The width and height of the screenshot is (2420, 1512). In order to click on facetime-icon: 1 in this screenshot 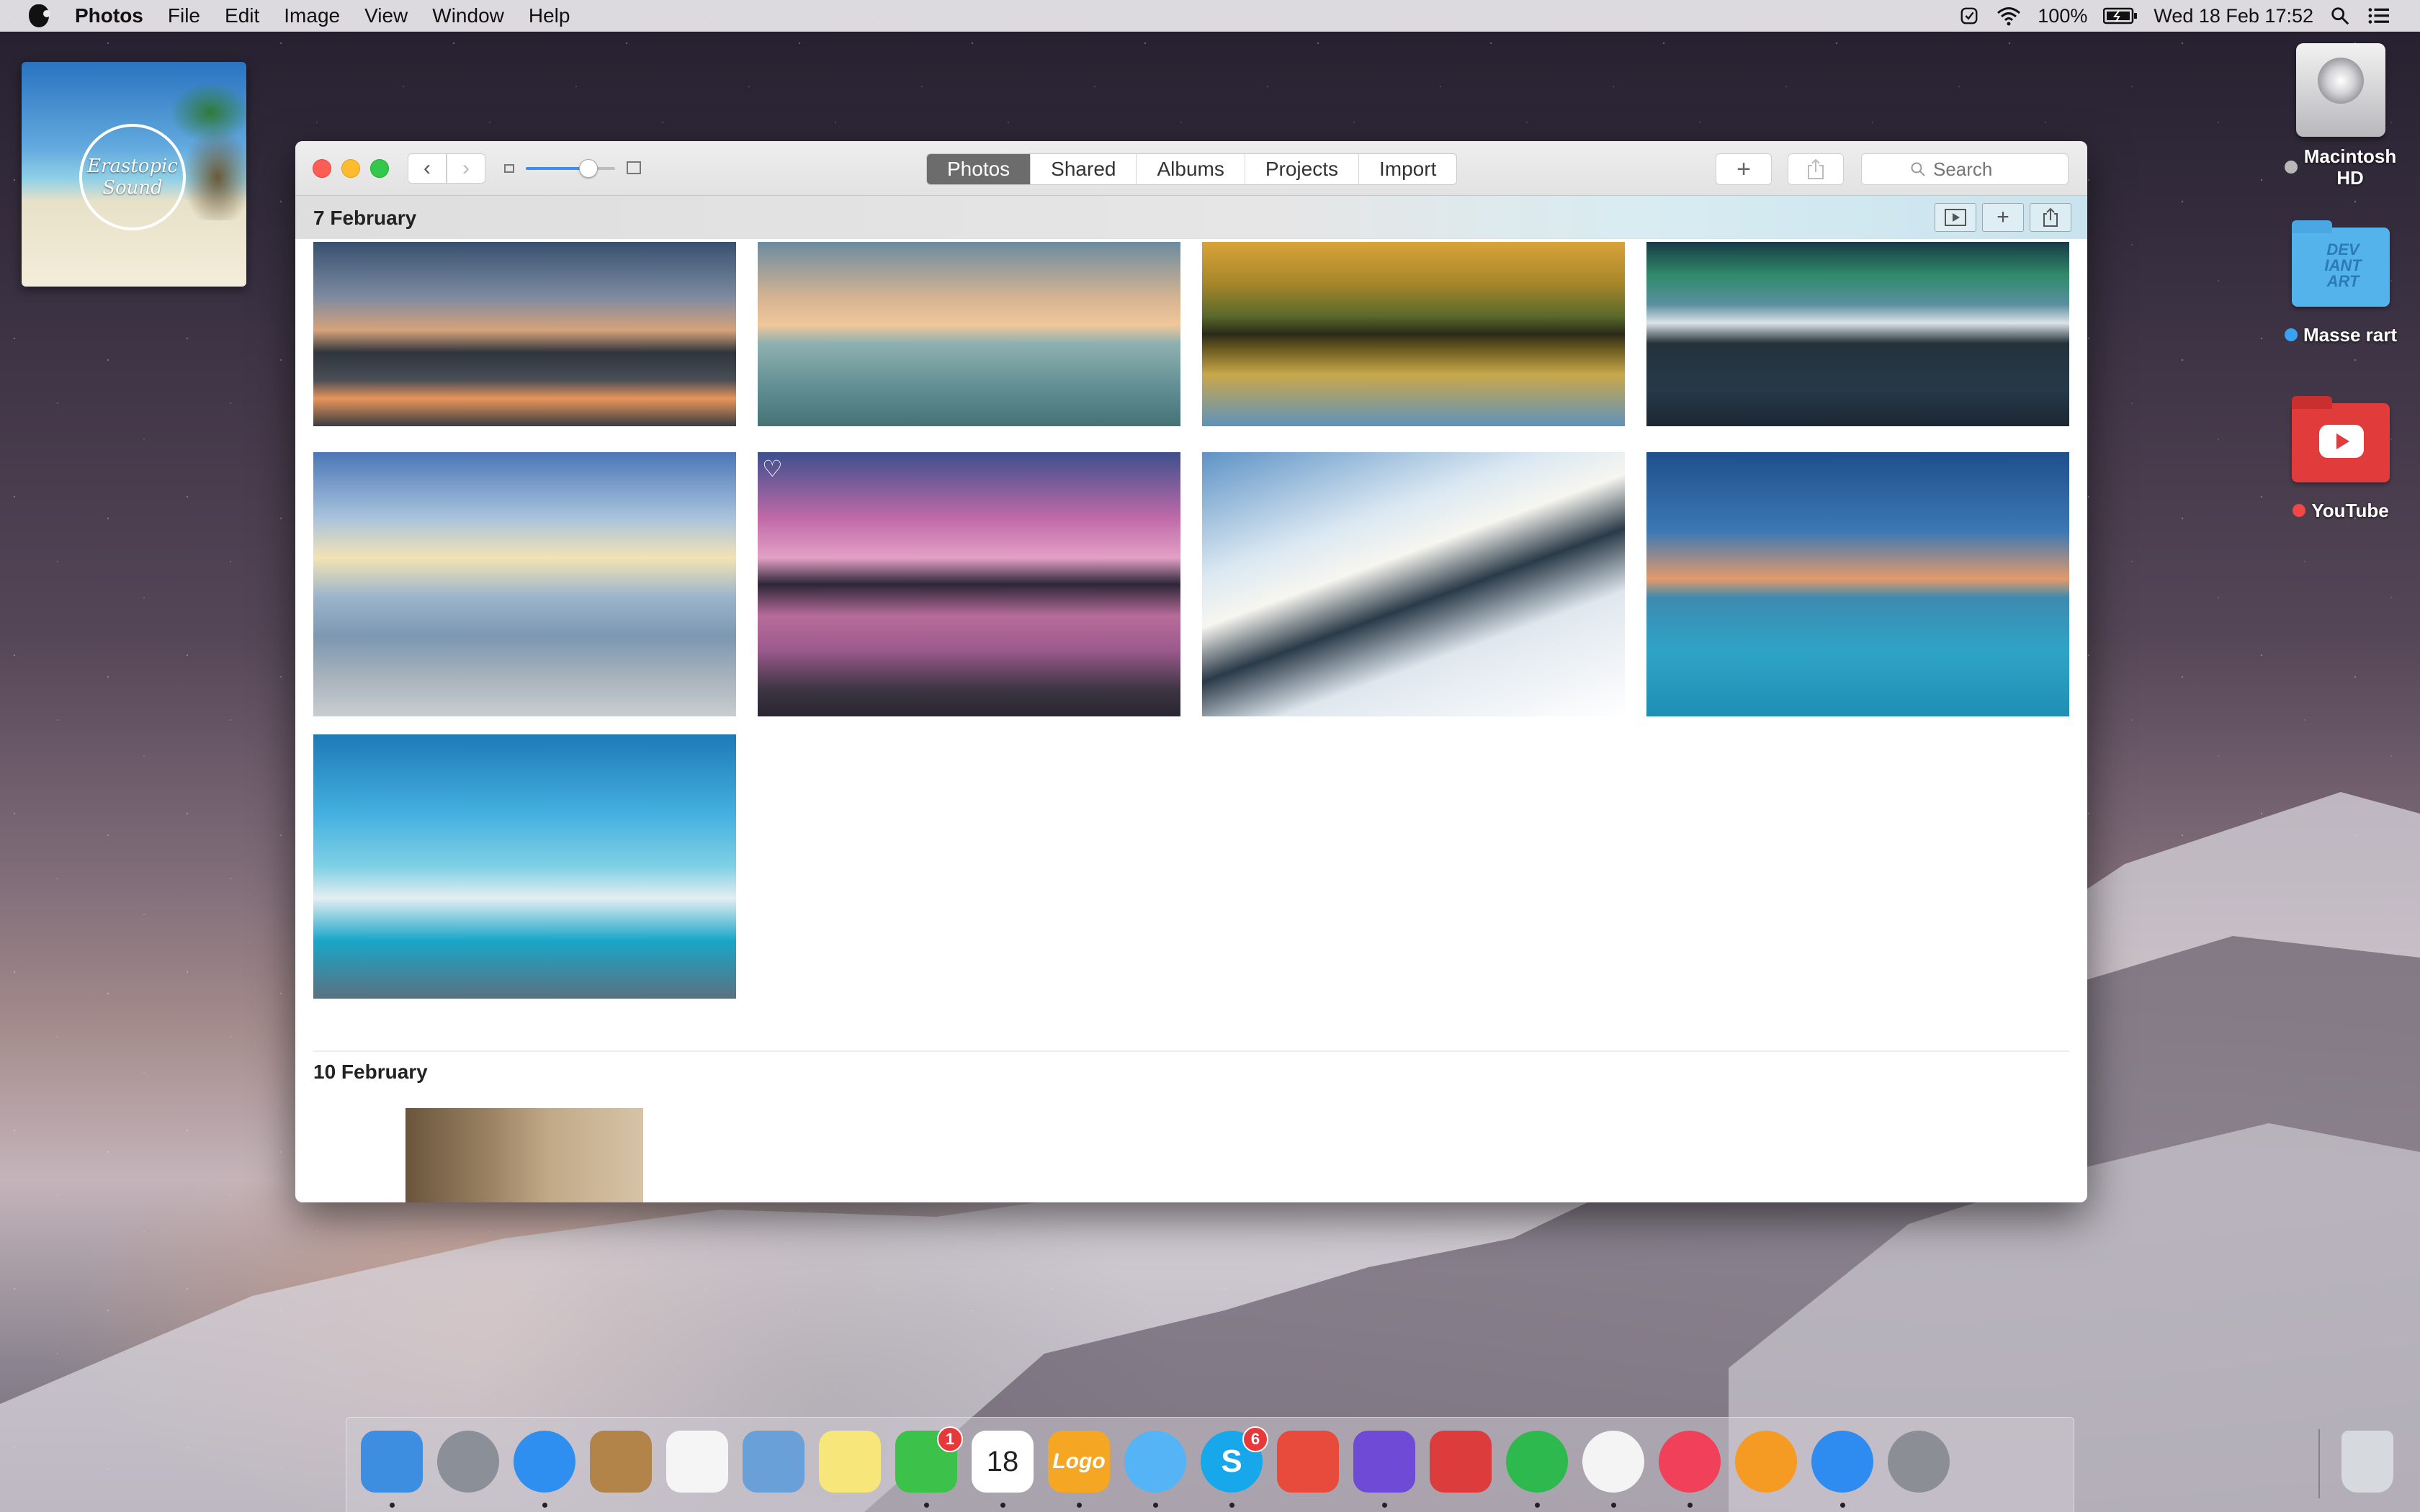, I will do `click(929, 1459)`.